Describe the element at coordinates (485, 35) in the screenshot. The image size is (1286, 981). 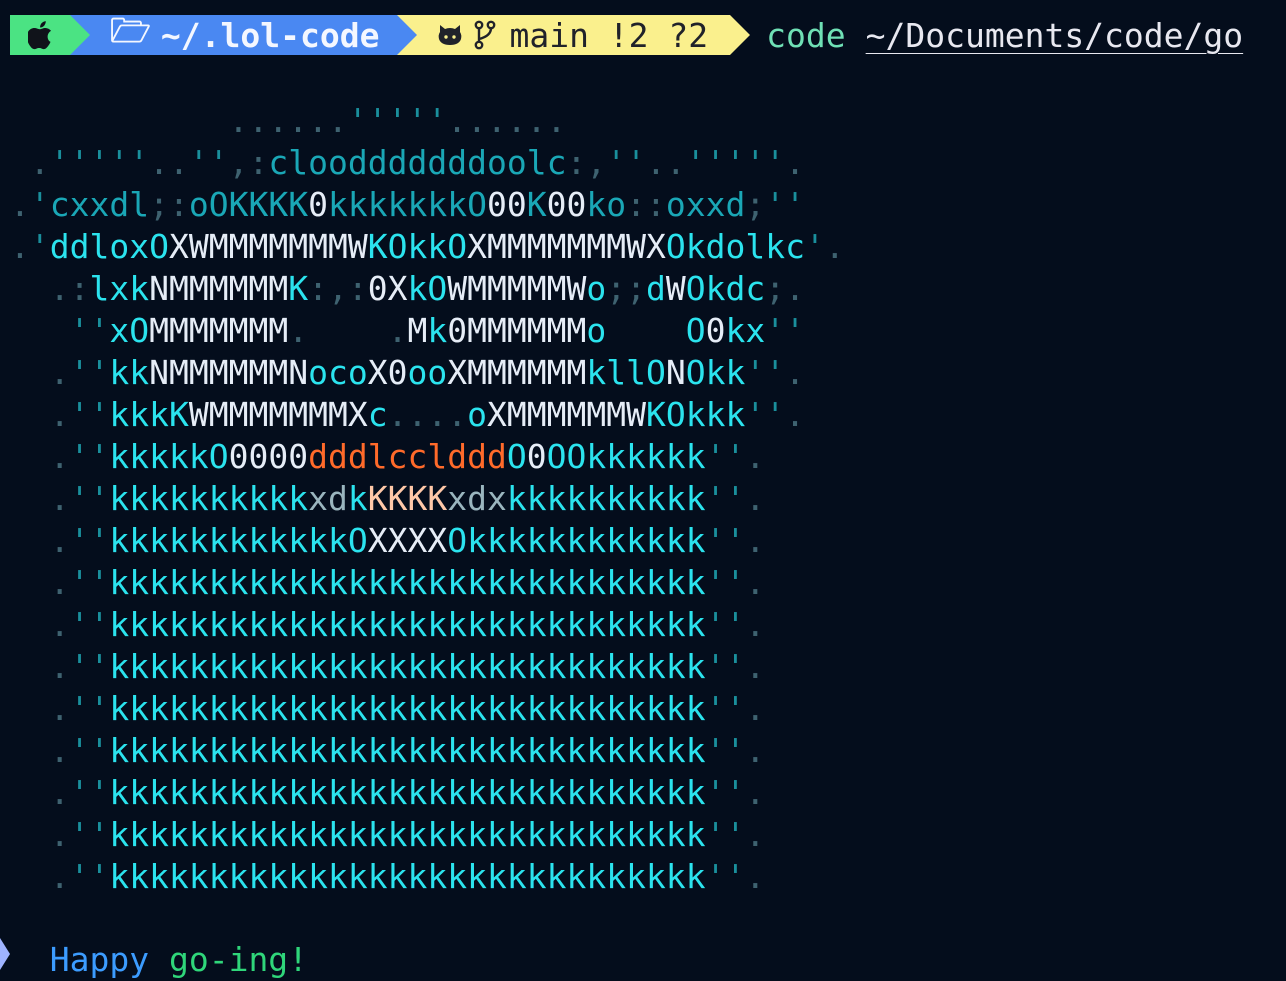
I see `git-branch-icon` at that location.